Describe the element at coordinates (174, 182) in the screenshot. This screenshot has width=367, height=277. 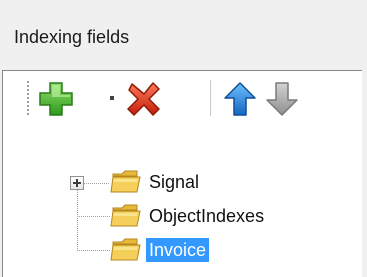
I see `tree-item-label: Signal` at that location.